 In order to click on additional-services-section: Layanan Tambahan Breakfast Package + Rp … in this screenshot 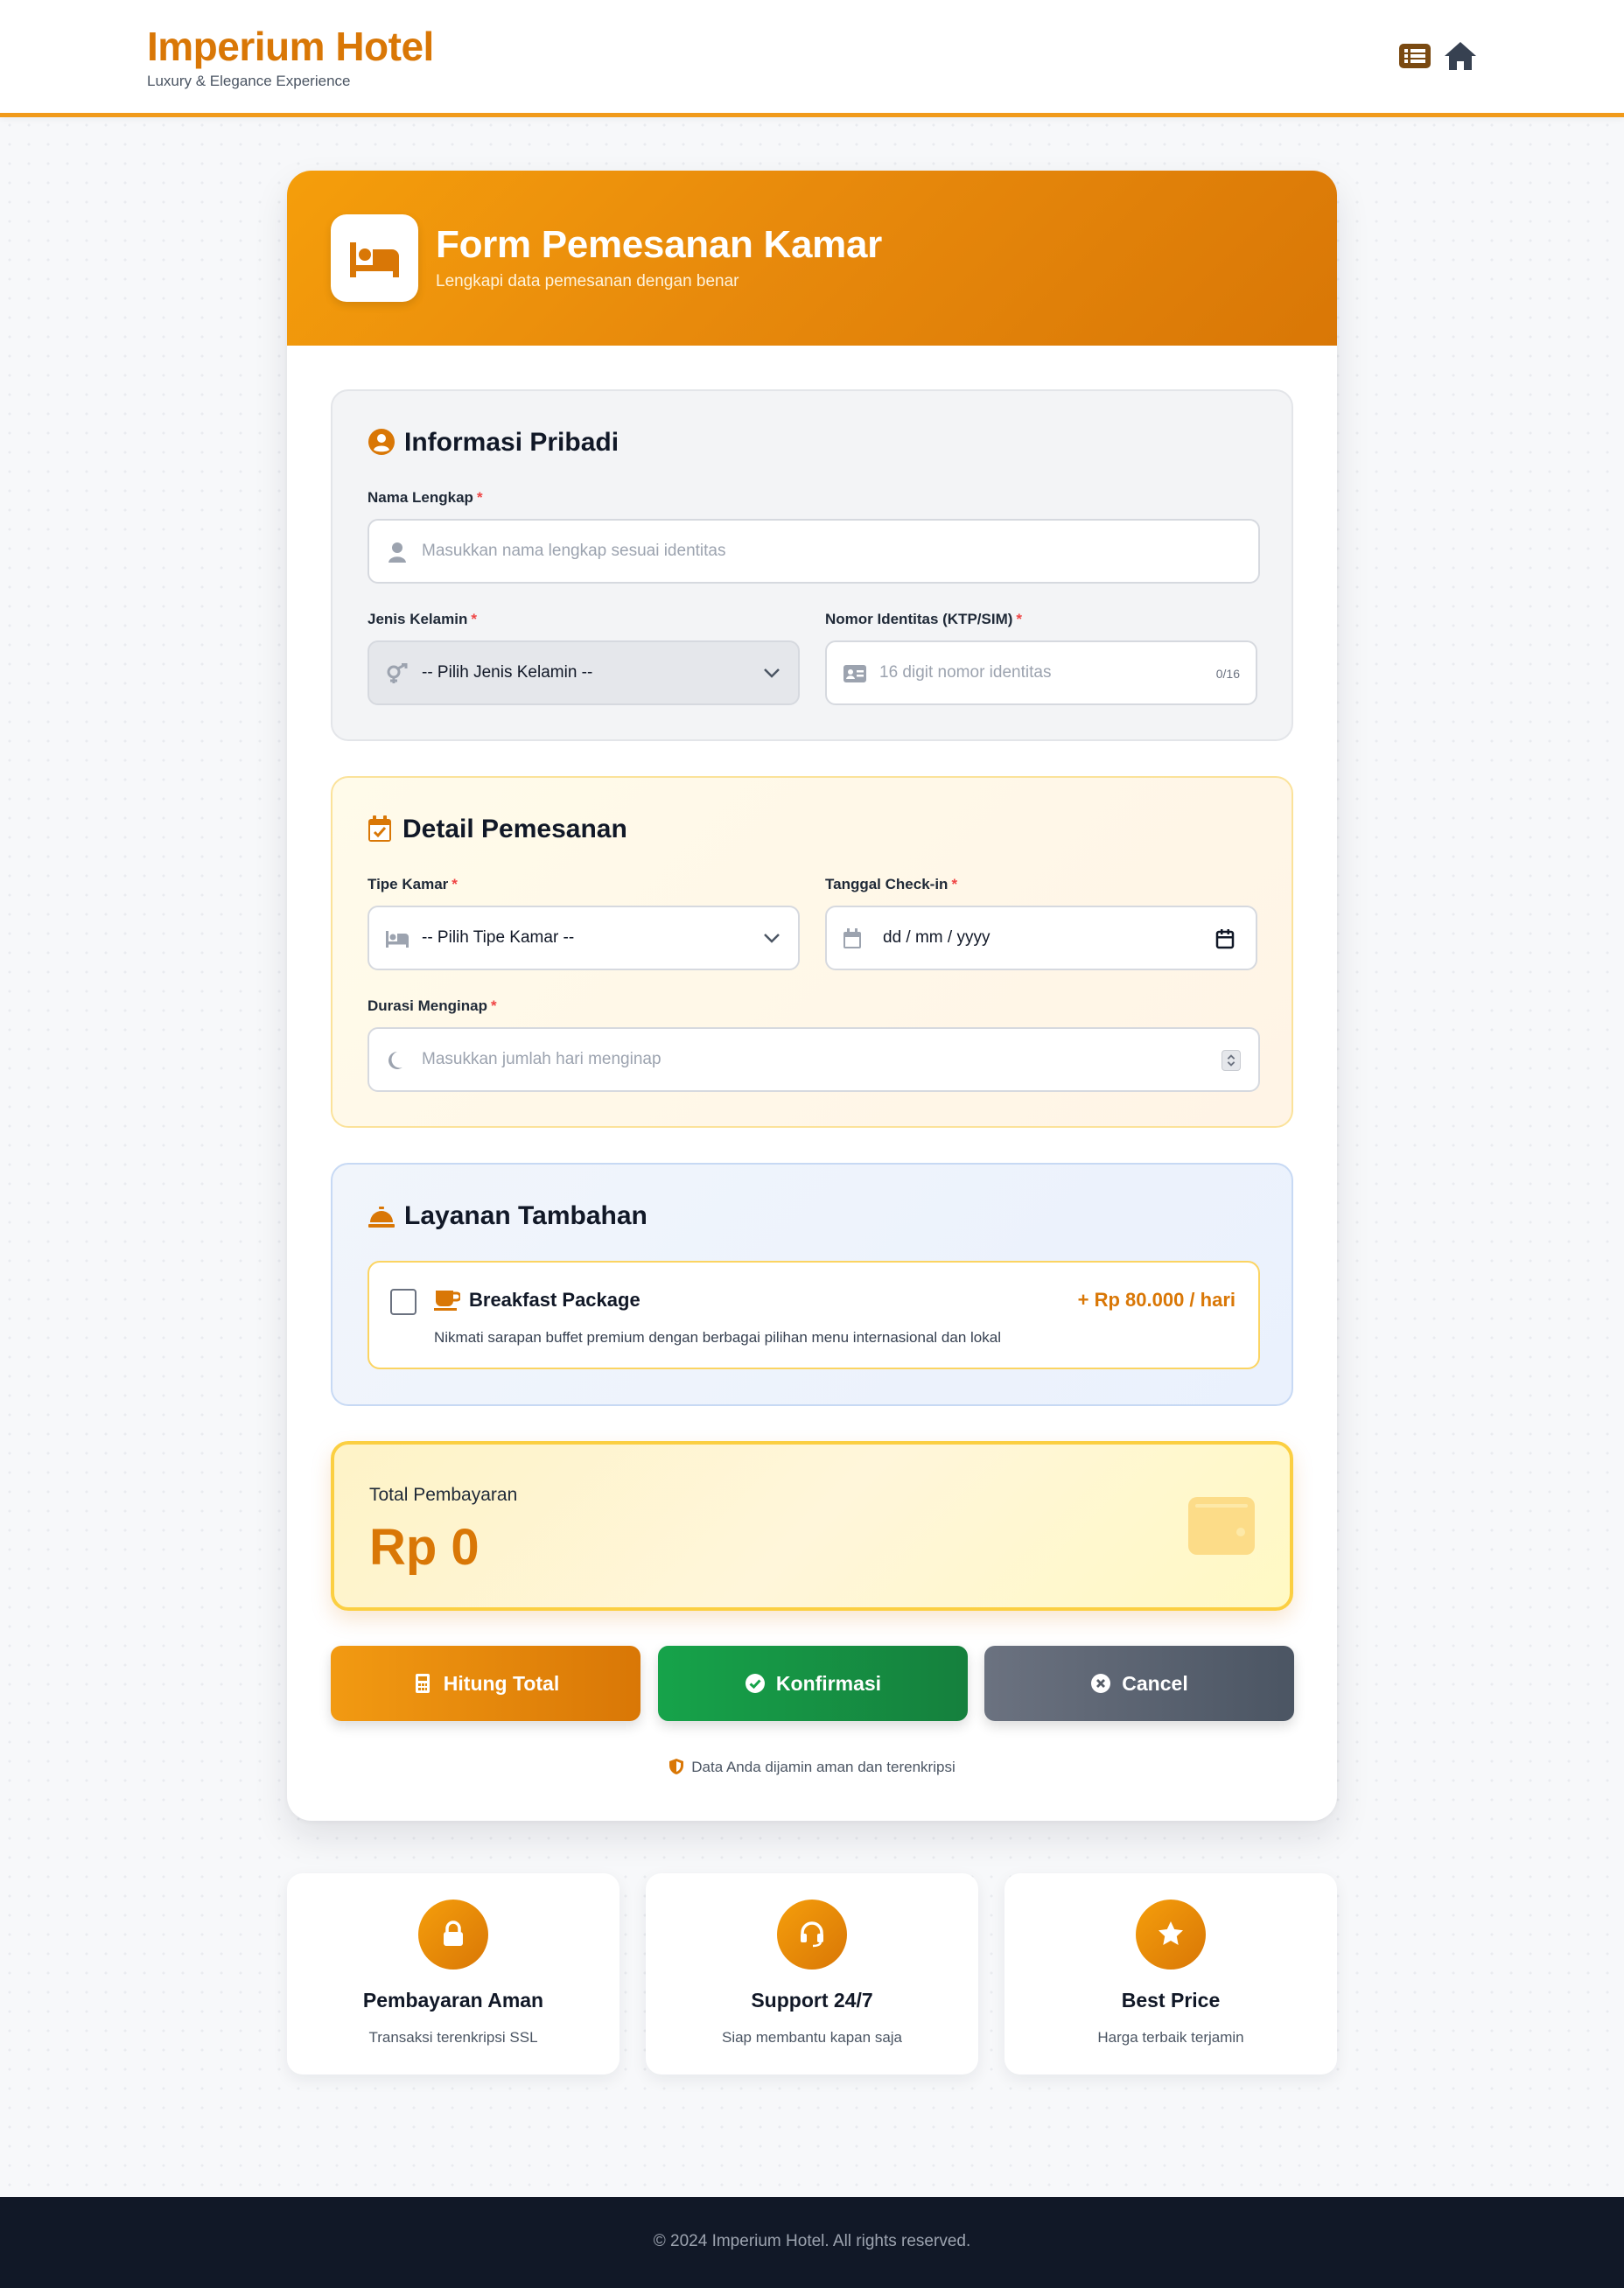, I will do `click(812, 1284)`.